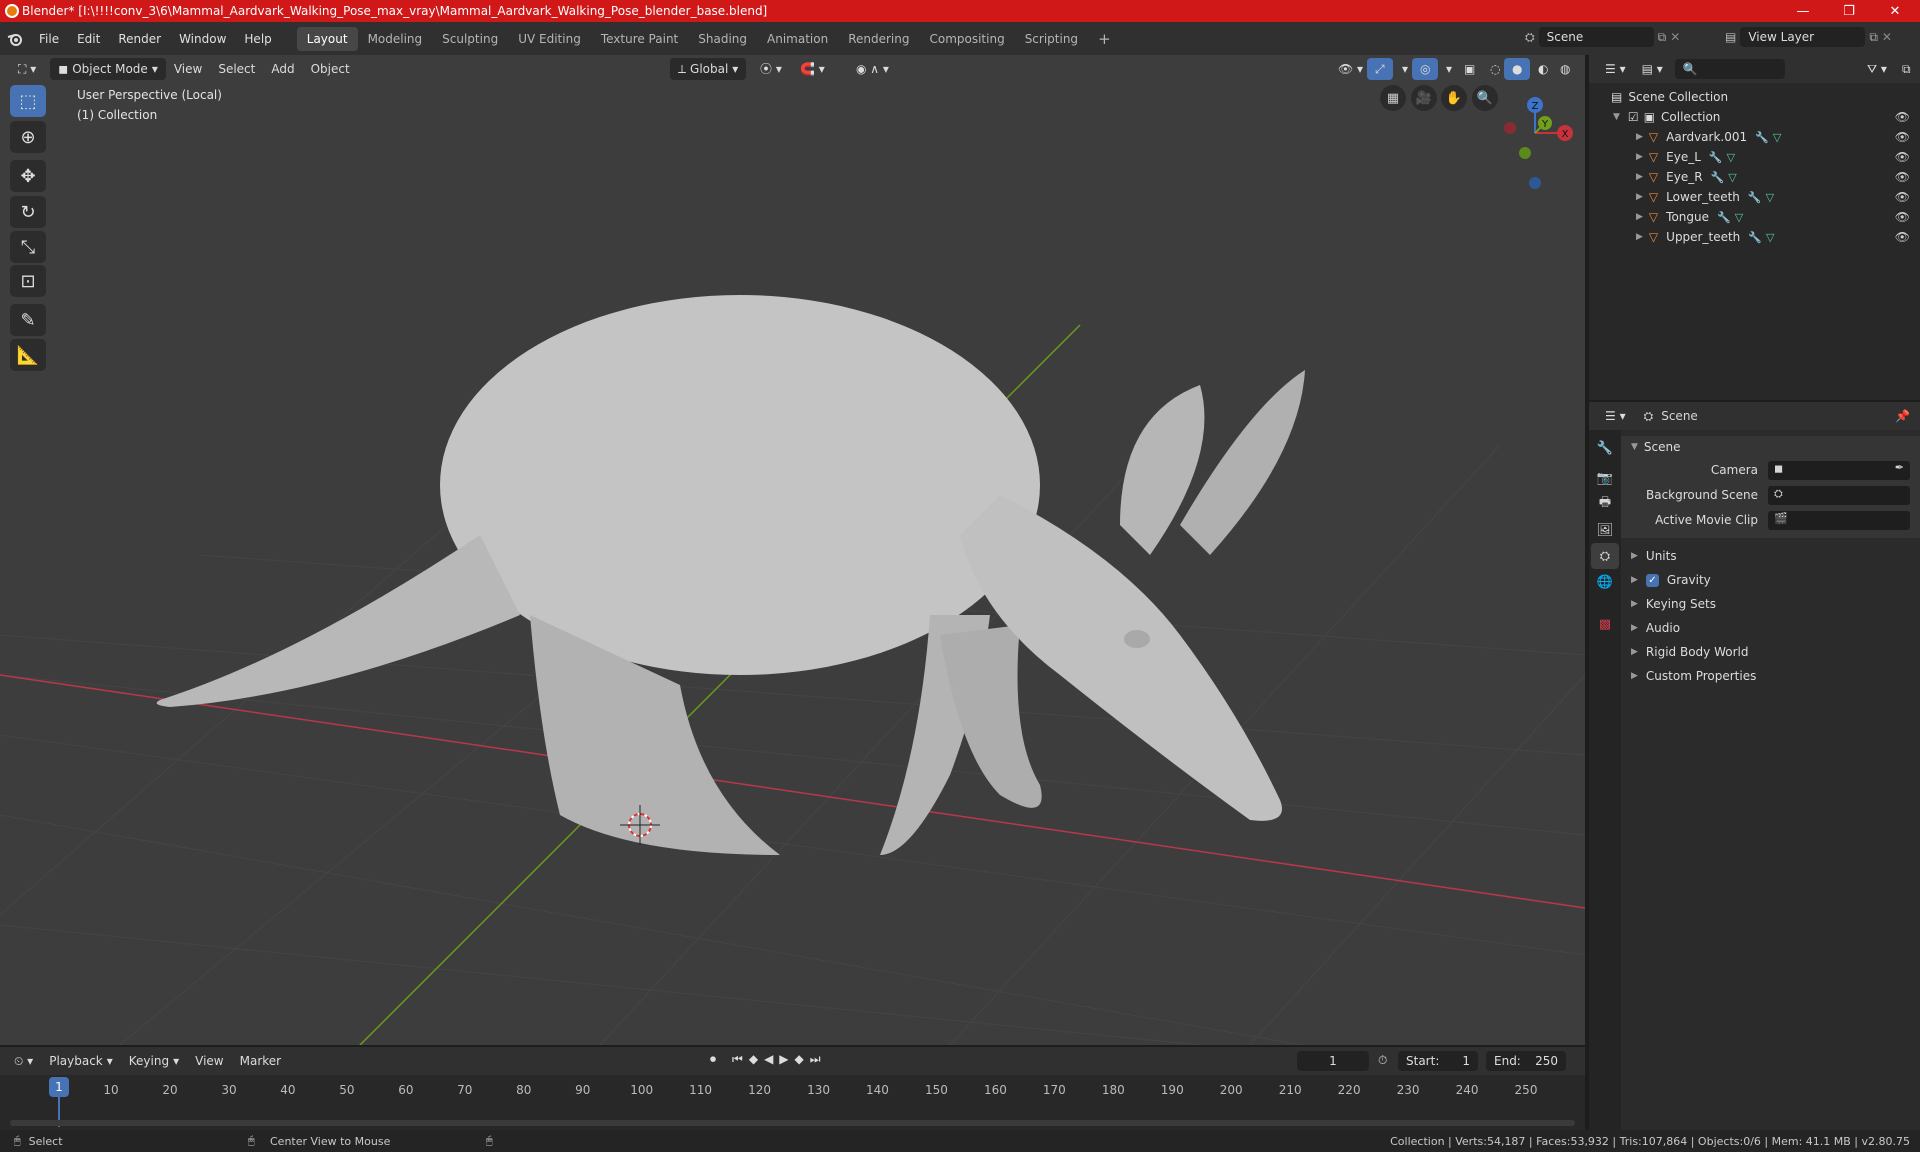  What do you see at coordinates (81, 1061) in the screenshot?
I see `timeline-menu-playback: Playback ▾` at bounding box center [81, 1061].